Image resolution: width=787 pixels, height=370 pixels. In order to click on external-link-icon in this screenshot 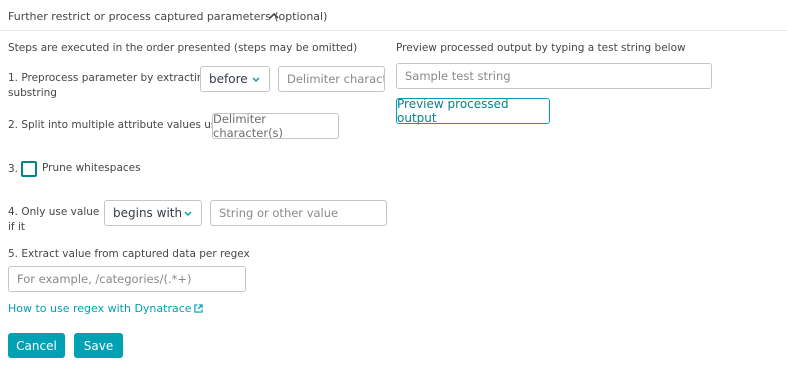, I will do `click(198, 308)`.